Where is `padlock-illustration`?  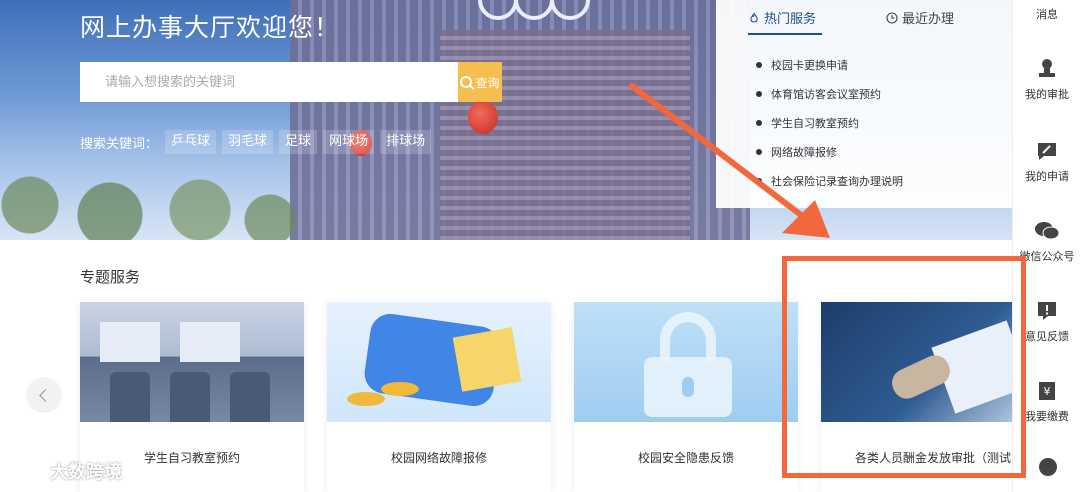
padlock-illustration is located at coordinates (686, 362).